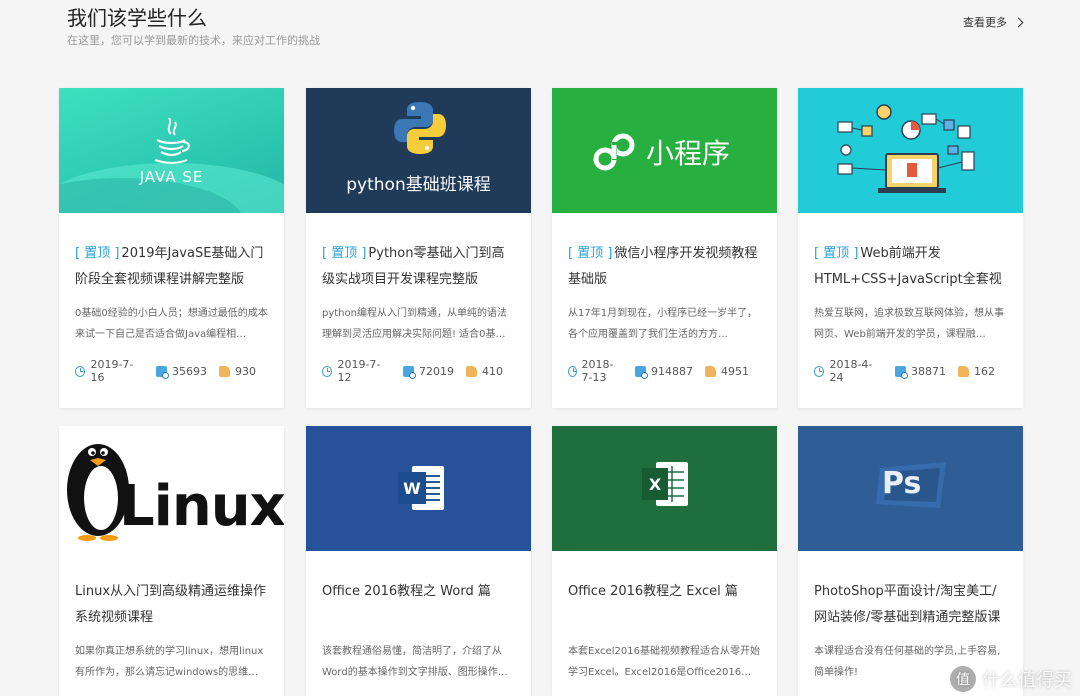 Image resolution: width=1080 pixels, height=696 pixels. I want to click on course-views: 914887, so click(672, 371).